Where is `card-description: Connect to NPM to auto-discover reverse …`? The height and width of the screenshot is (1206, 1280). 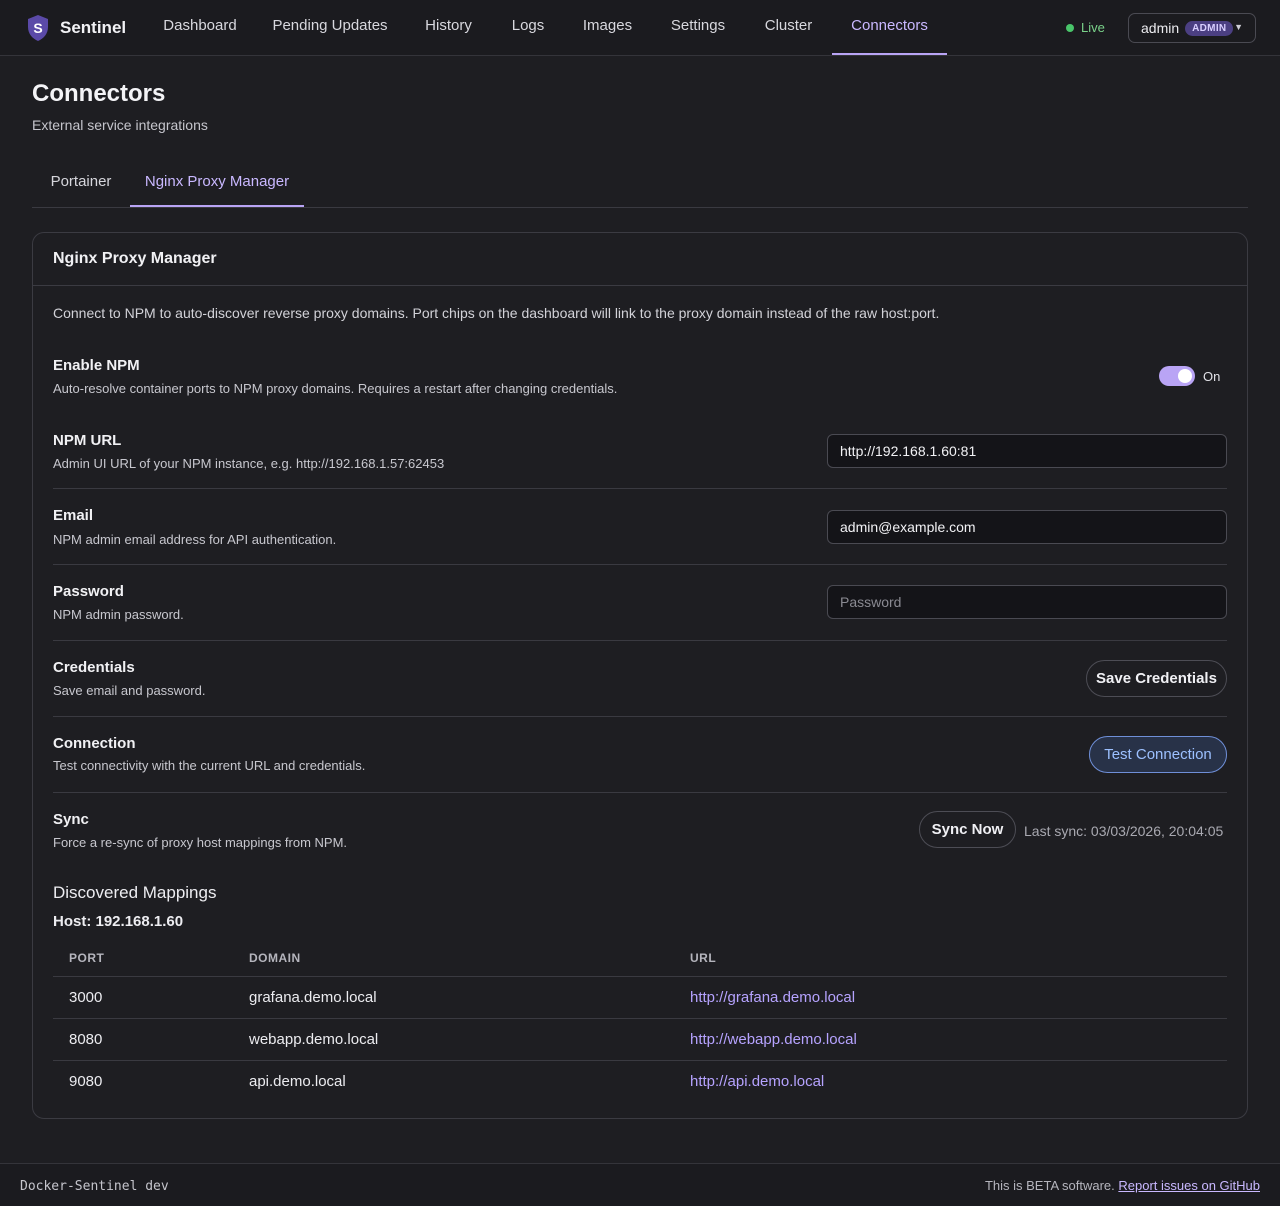
card-description: Connect to NPM to auto-discover reverse … is located at coordinates (496, 313).